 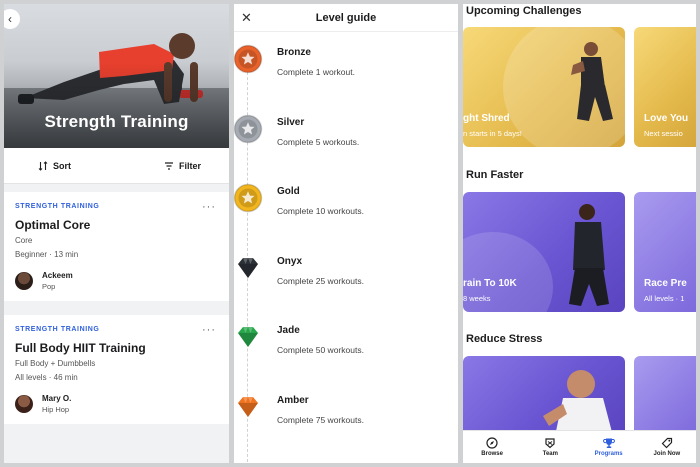 What do you see at coordinates (57, 398) in the screenshot?
I see `coach-name: Mary O.` at bounding box center [57, 398].